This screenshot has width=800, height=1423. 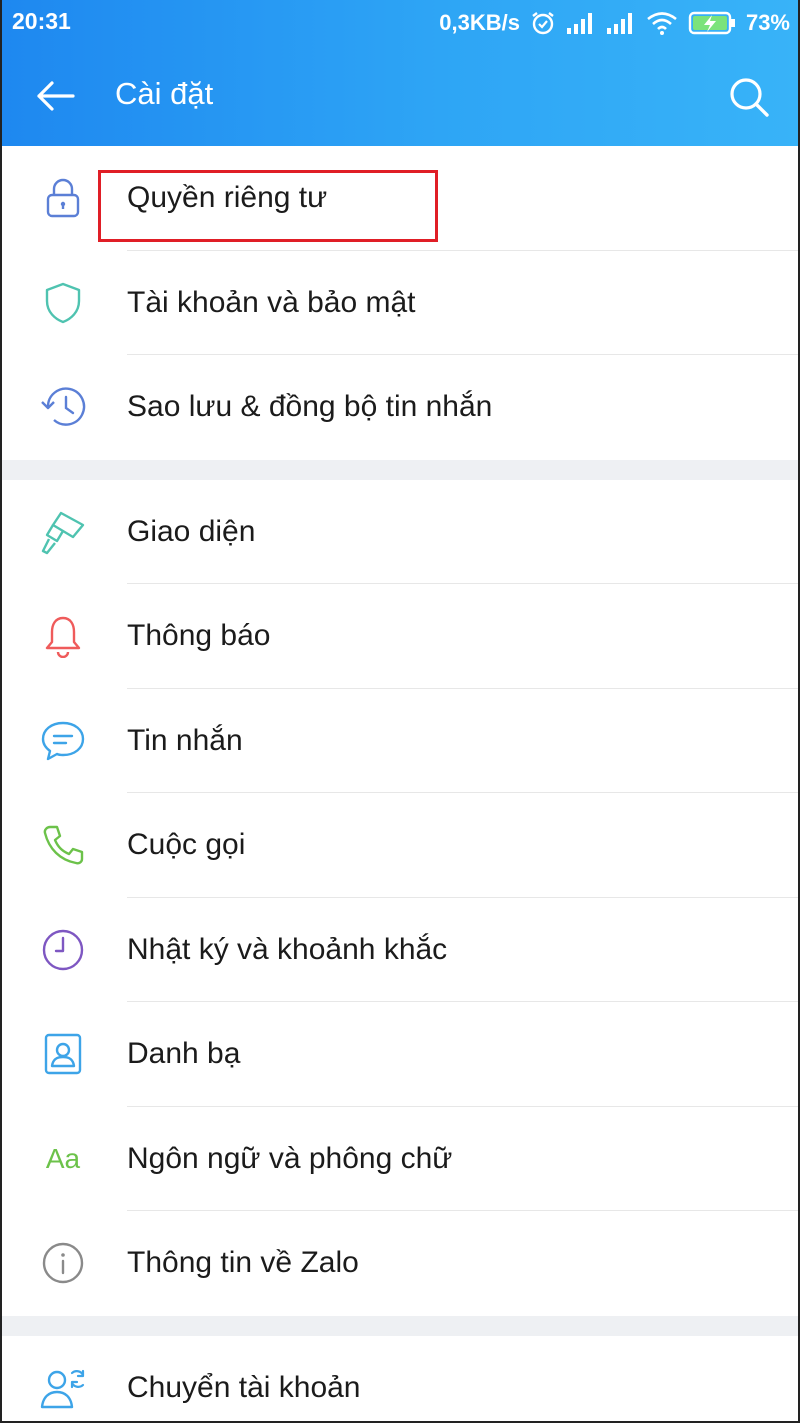 I want to click on setting-notifications: Thông báo, so click(x=400, y=636).